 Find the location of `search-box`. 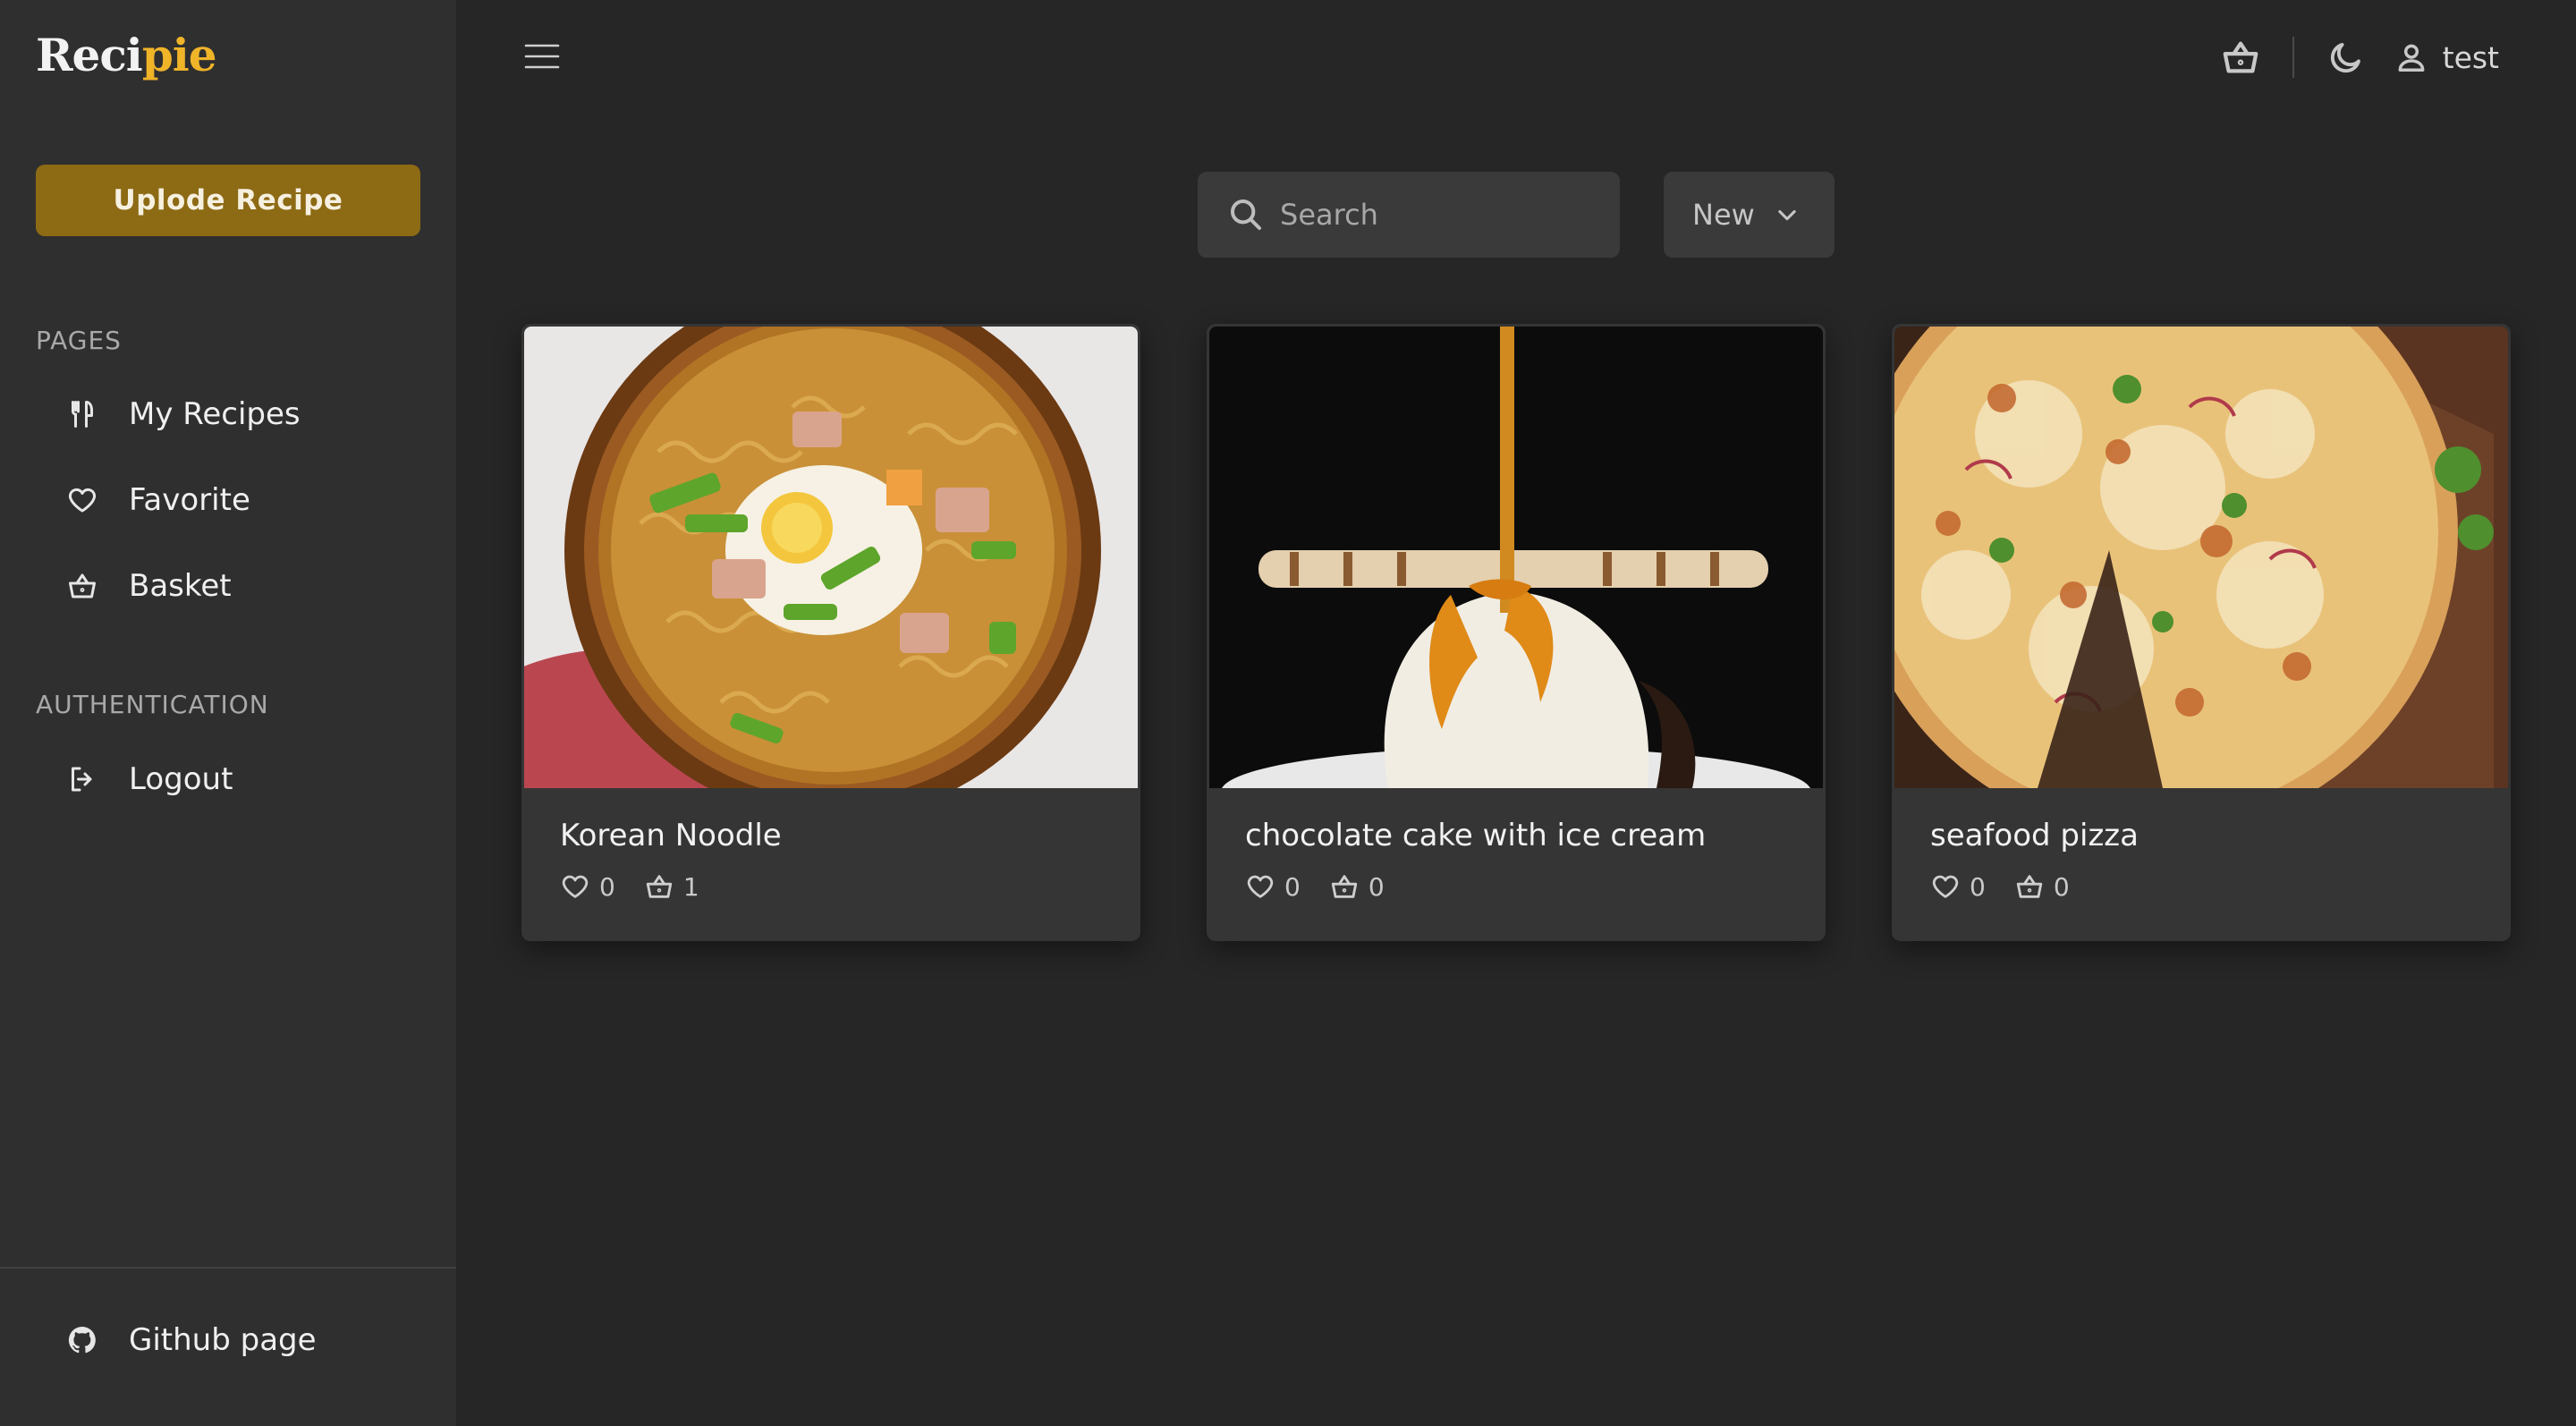

search-box is located at coordinates (1409, 215).